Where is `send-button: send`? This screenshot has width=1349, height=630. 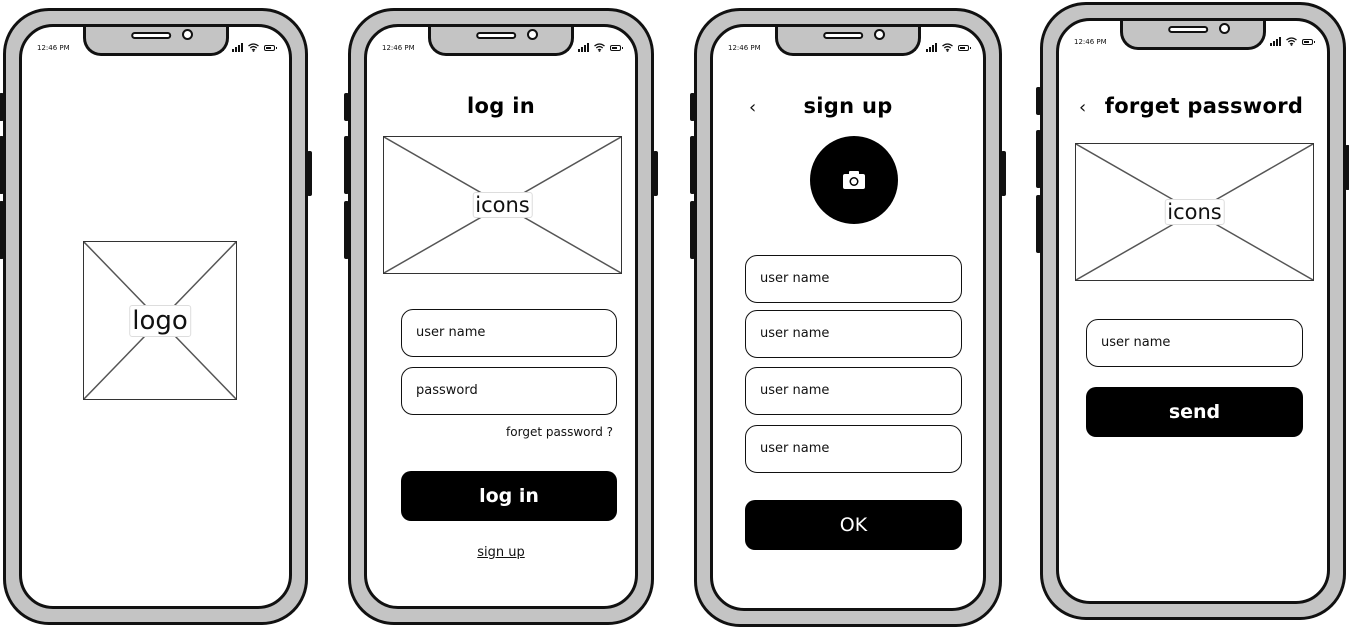 send-button: send is located at coordinates (1194, 412).